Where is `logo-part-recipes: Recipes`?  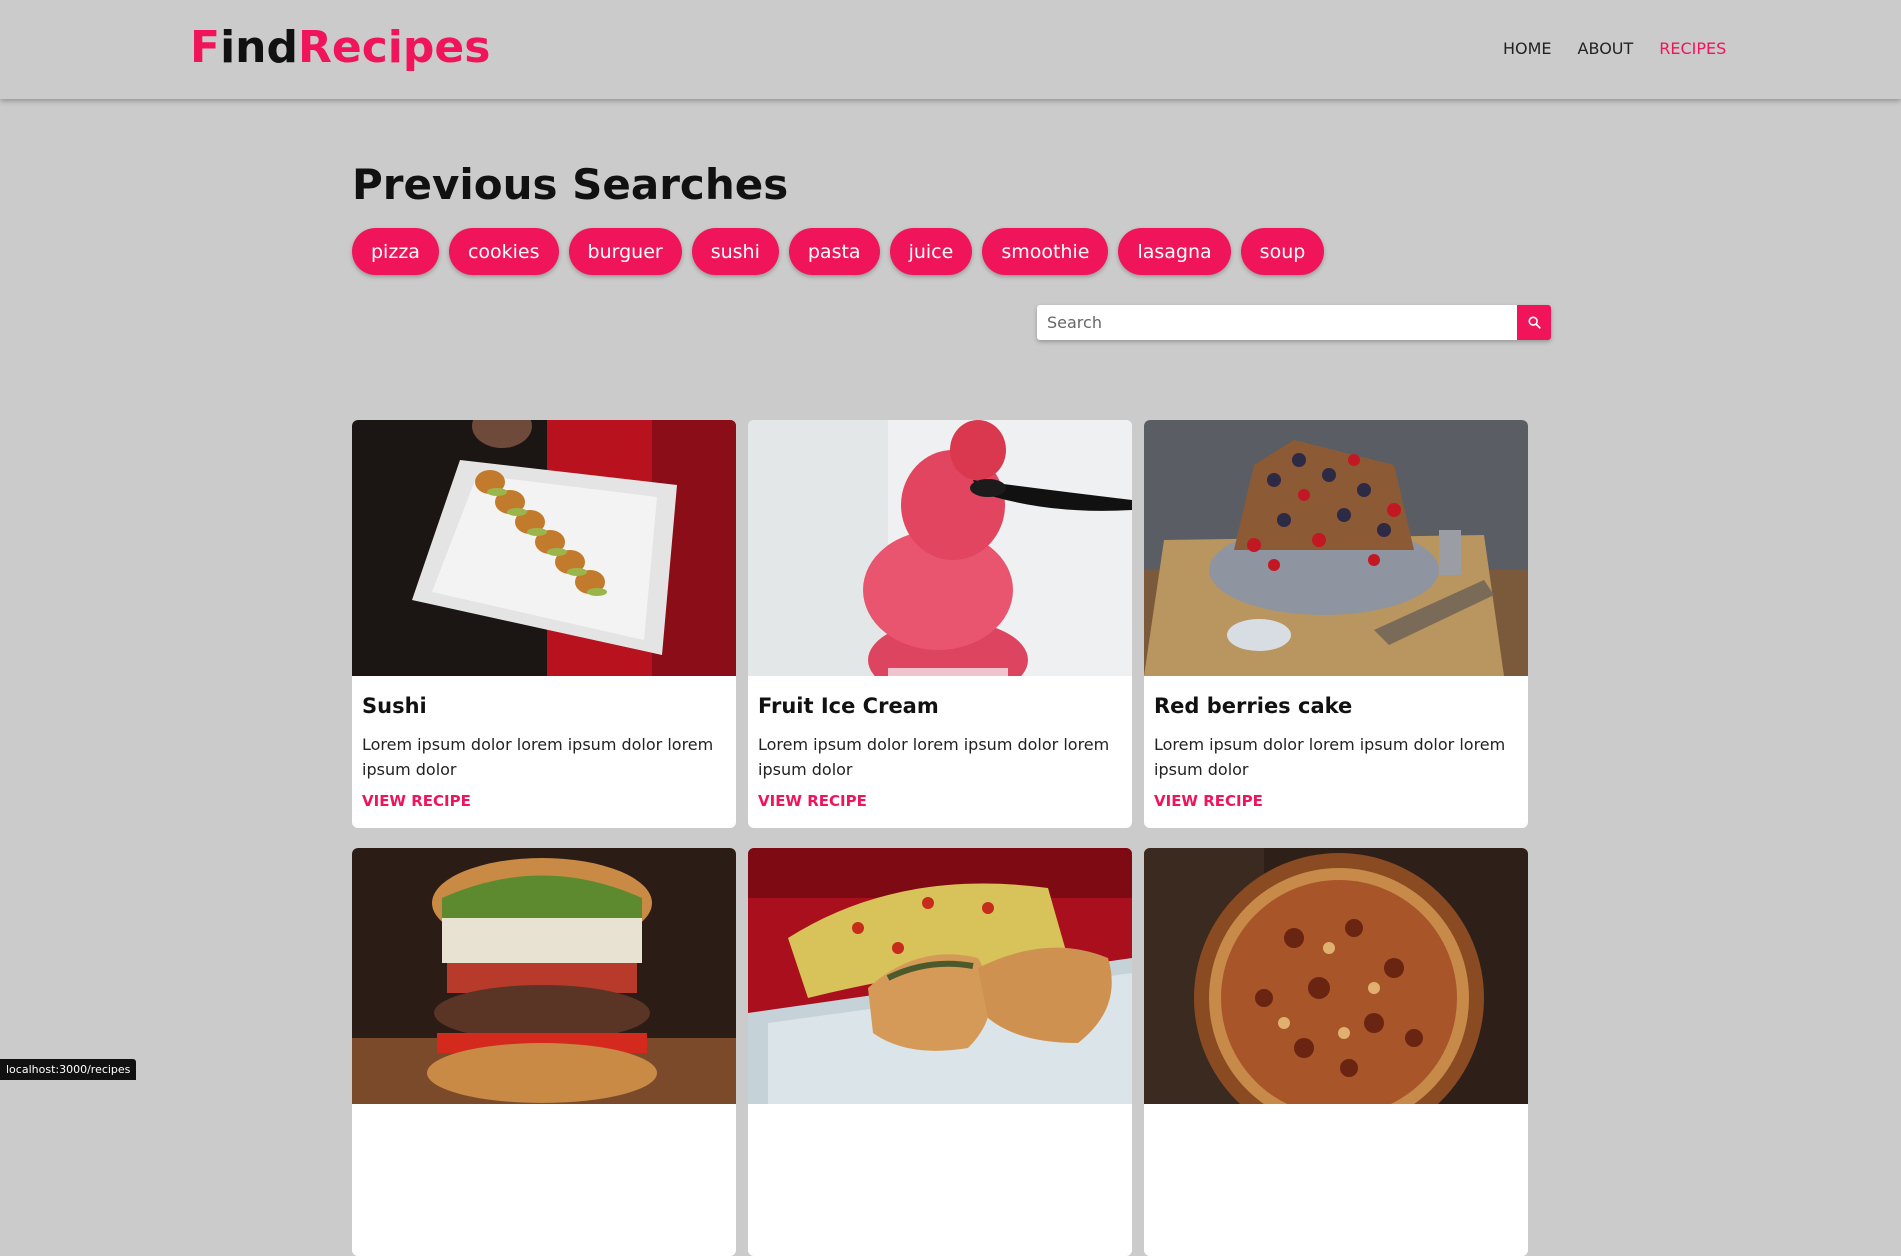 logo-part-recipes: Recipes is located at coordinates (394, 47).